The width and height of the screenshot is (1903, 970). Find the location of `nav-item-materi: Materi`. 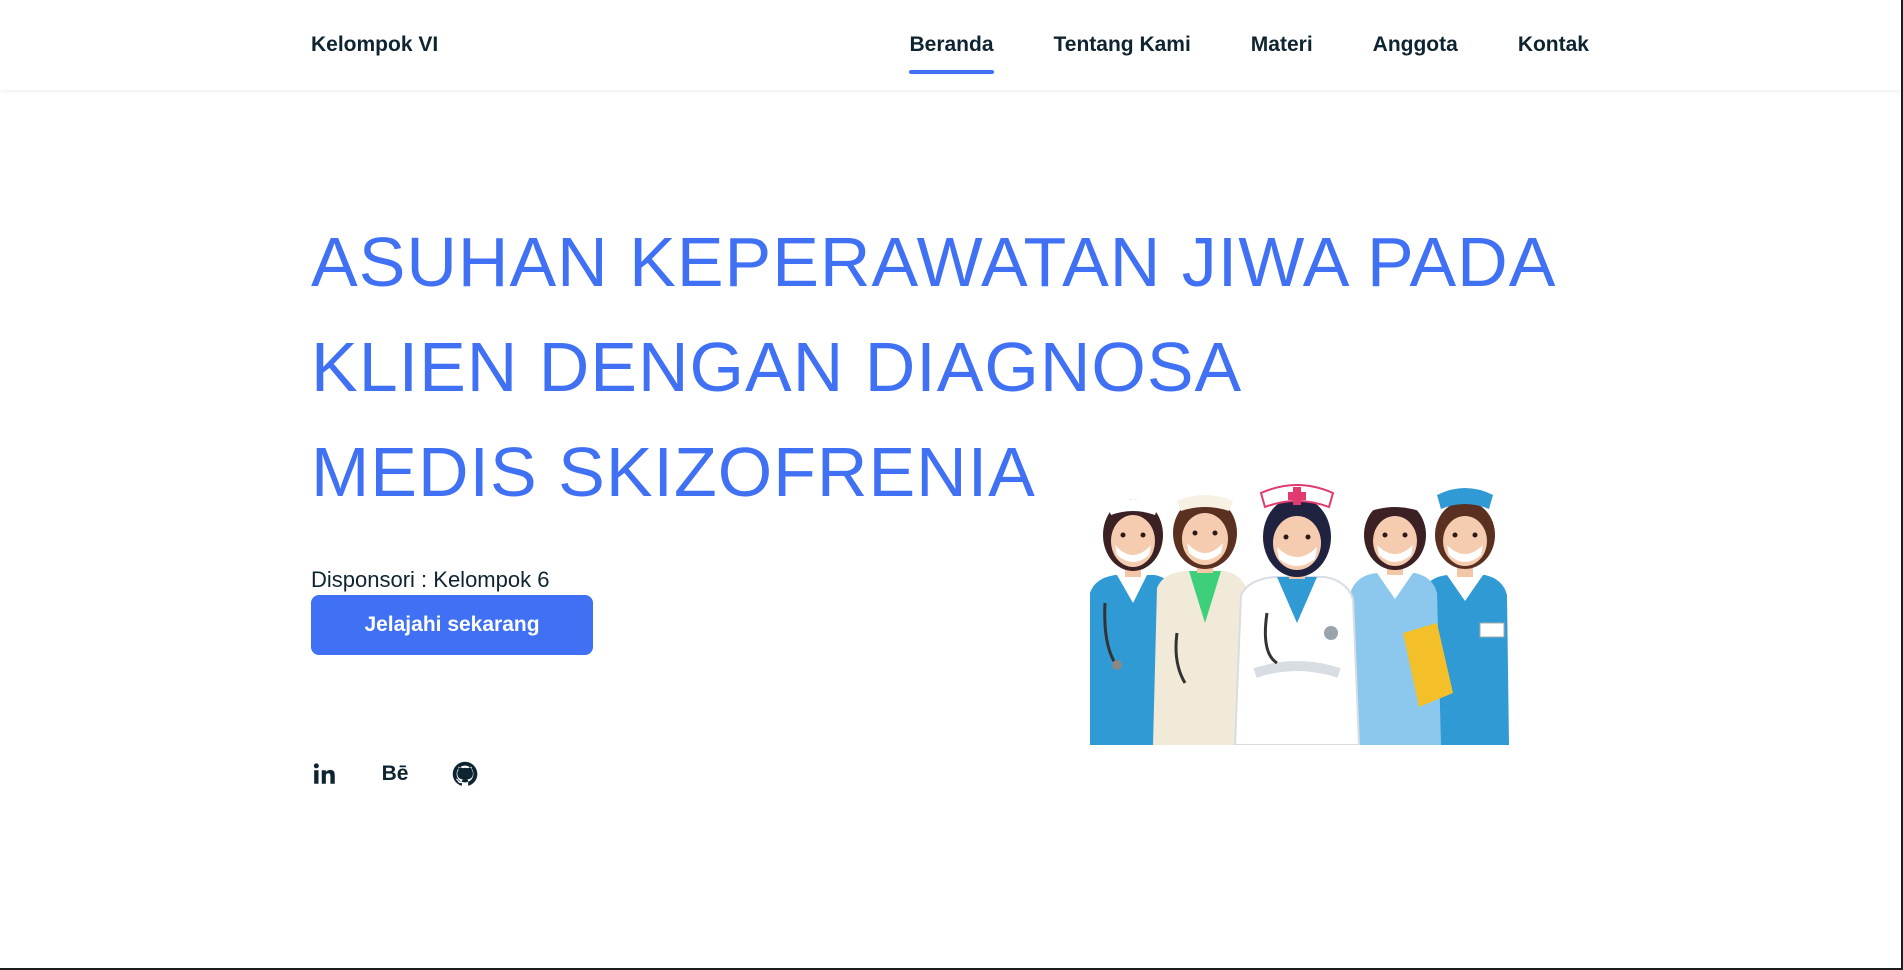

nav-item-materi: Materi is located at coordinates (1282, 45).